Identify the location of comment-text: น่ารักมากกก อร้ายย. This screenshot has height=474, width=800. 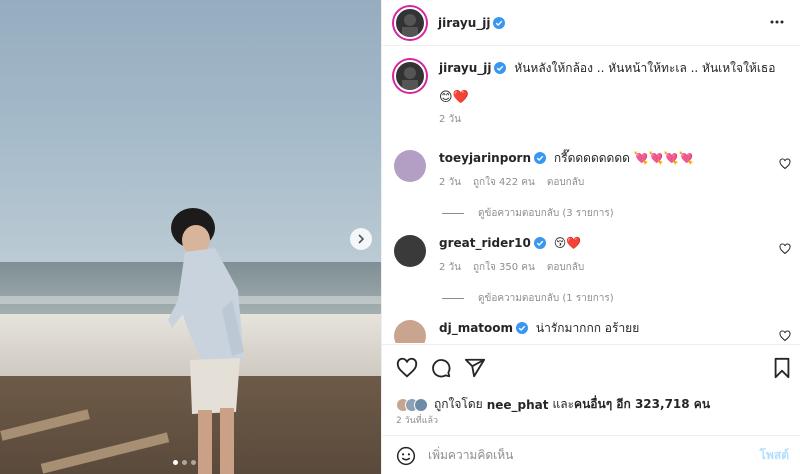
(587, 328).